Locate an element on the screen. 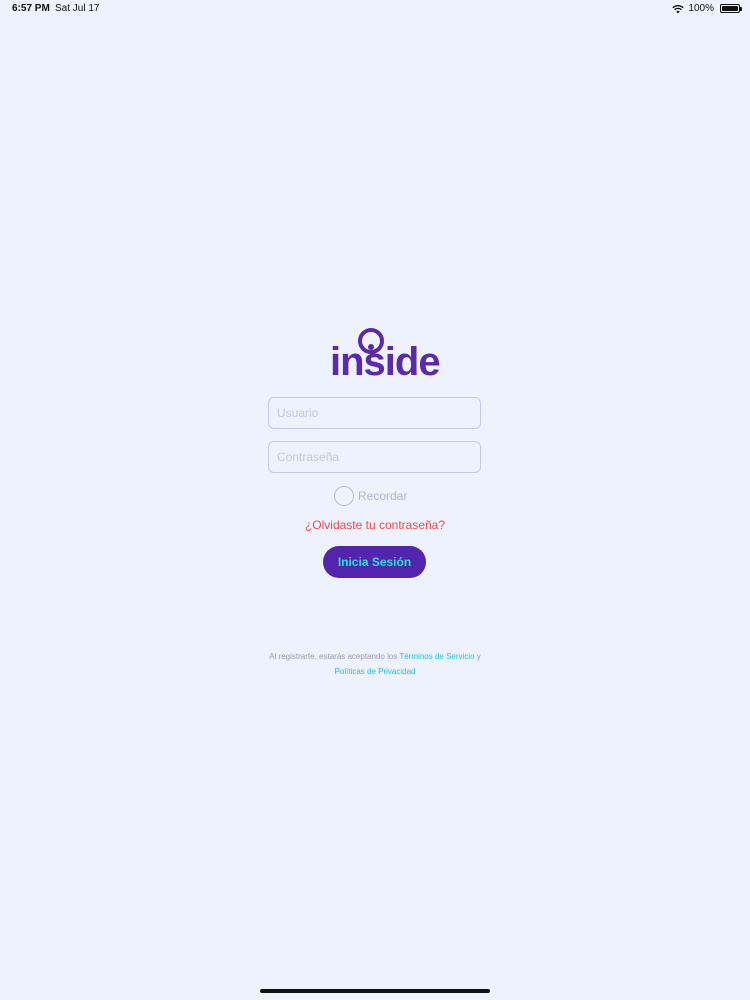  remember-radio is located at coordinates (344, 496).